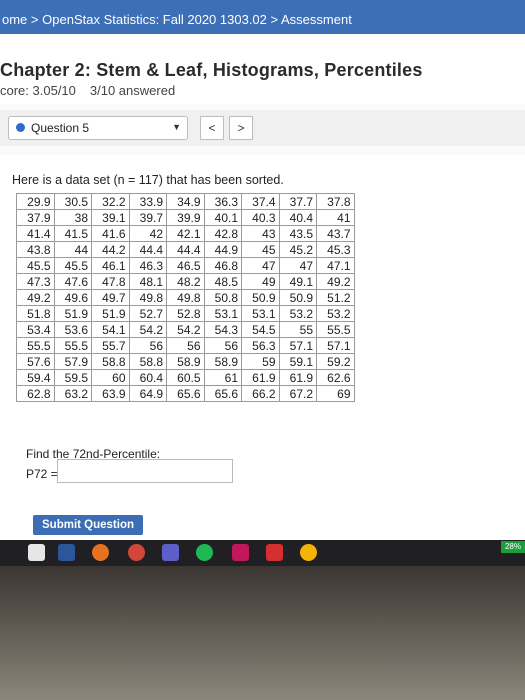 This screenshot has width=525, height=700. What do you see at coordinates (100, 552) in the screenshot?
I see `firefox-icon` at bounding box center [100, 552].